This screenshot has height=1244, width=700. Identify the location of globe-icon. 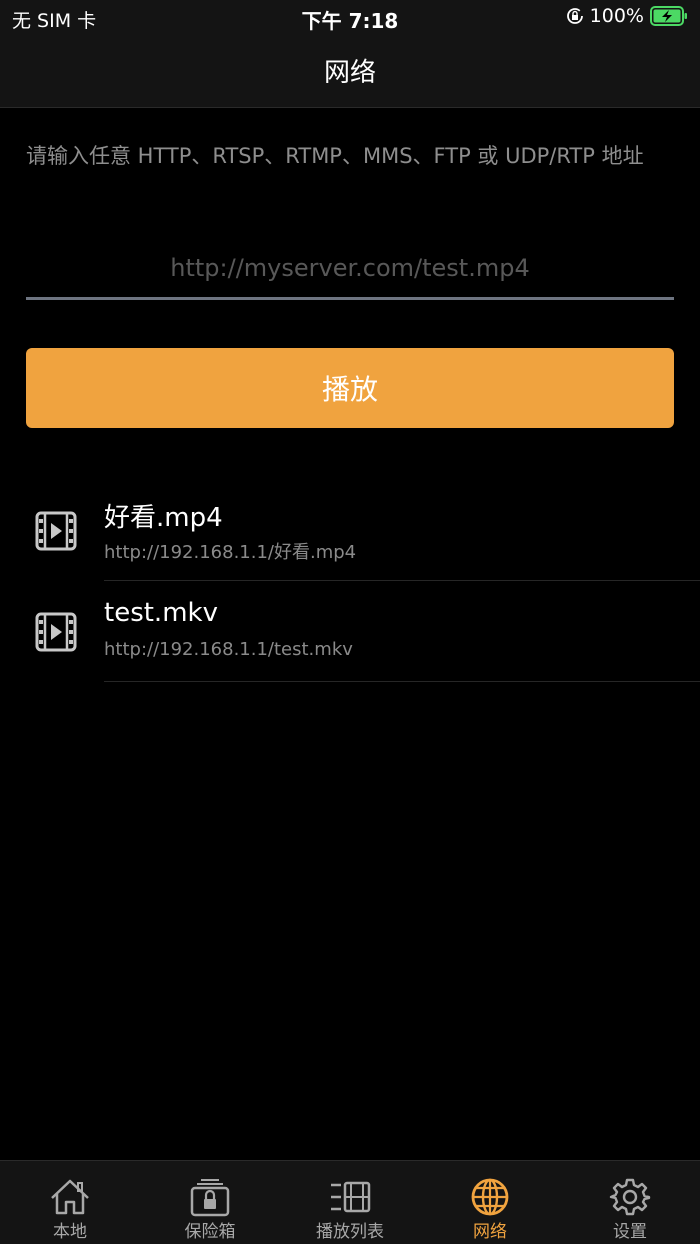
(490, 1197).